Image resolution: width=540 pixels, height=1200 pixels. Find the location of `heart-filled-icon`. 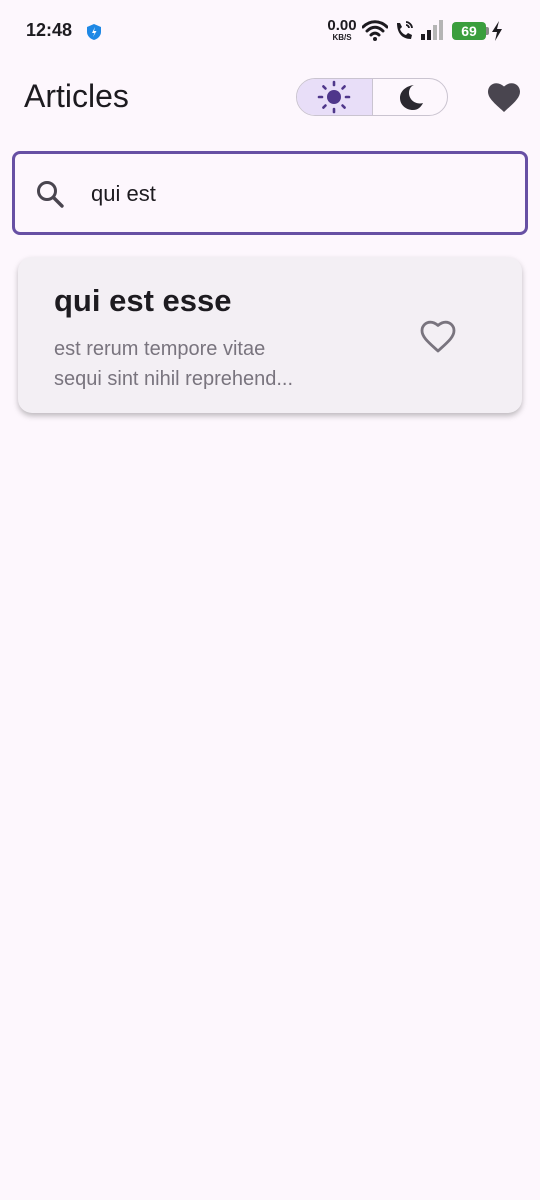

heart-filled-icon is located at coordinates (504, 97).